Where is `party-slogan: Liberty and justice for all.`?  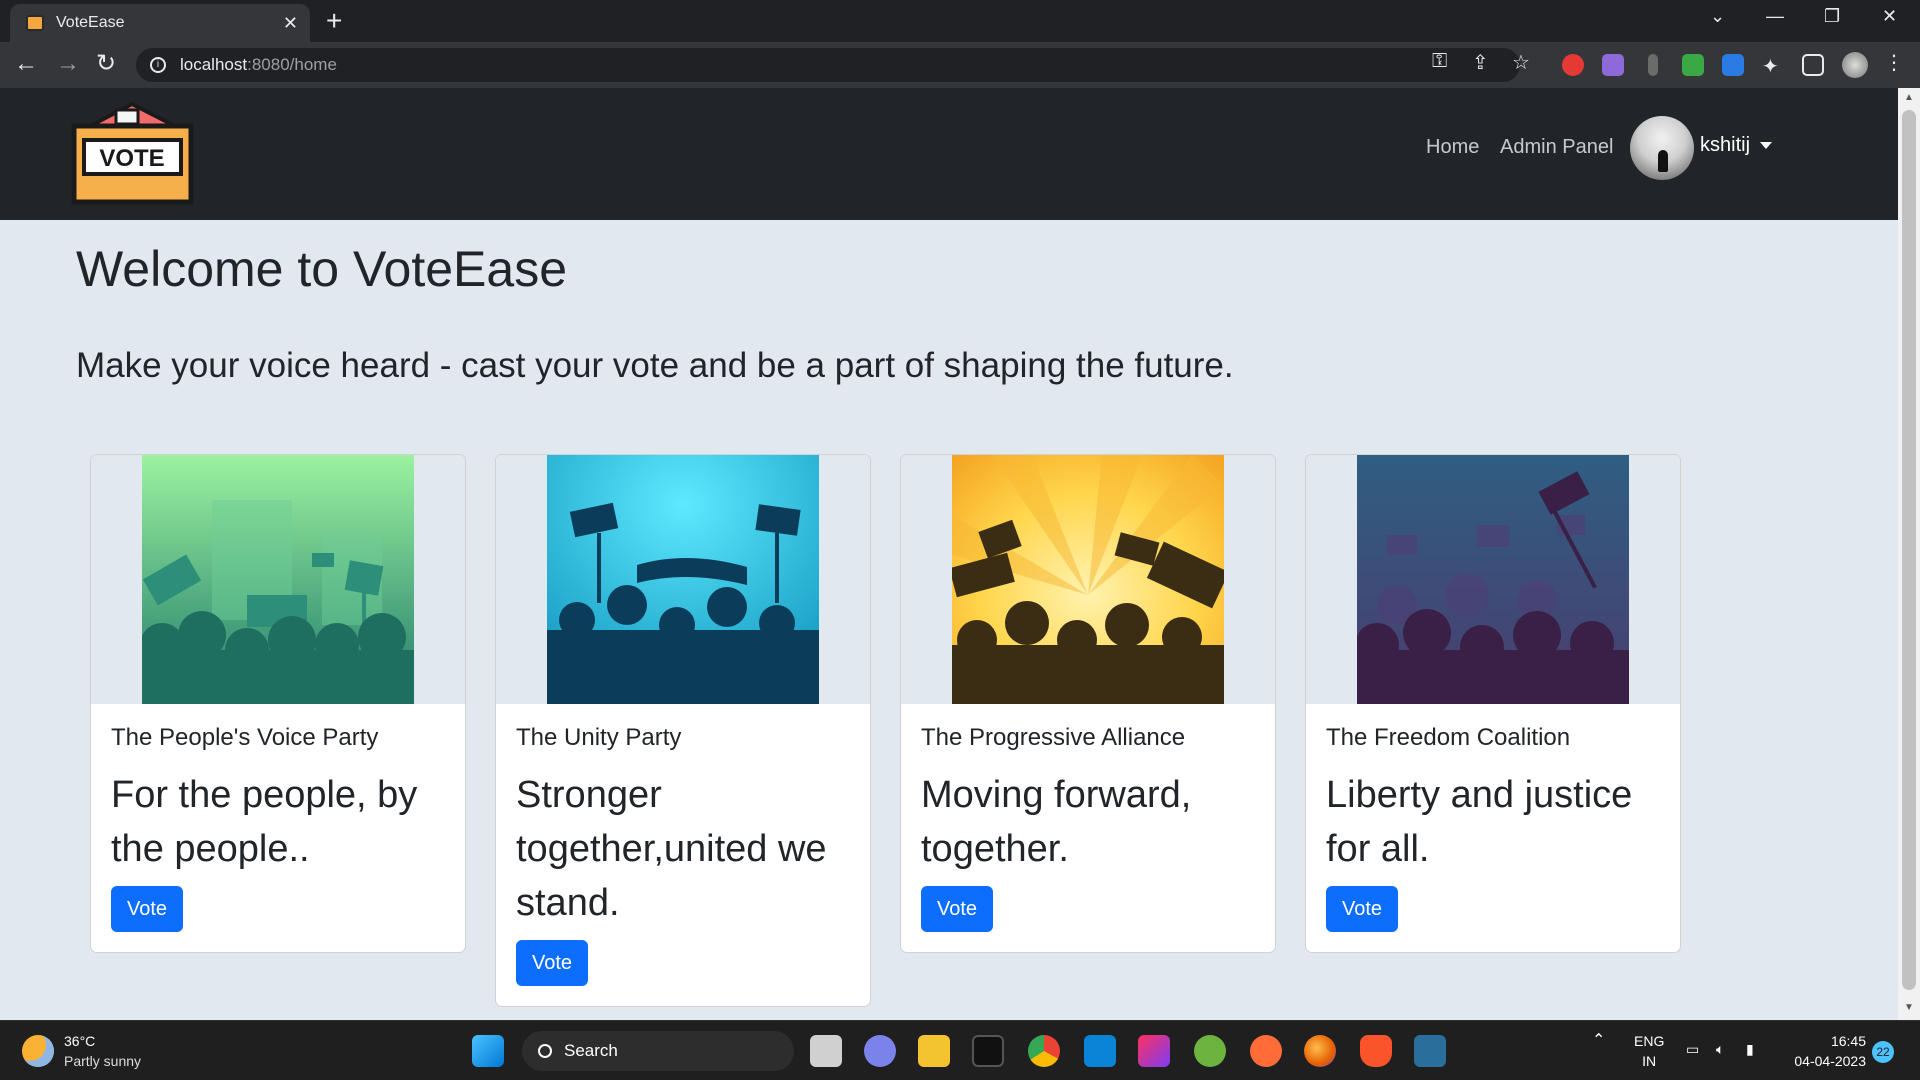 party-slogan: Liberty and justice for all. is located at coordinates (1479, 822).